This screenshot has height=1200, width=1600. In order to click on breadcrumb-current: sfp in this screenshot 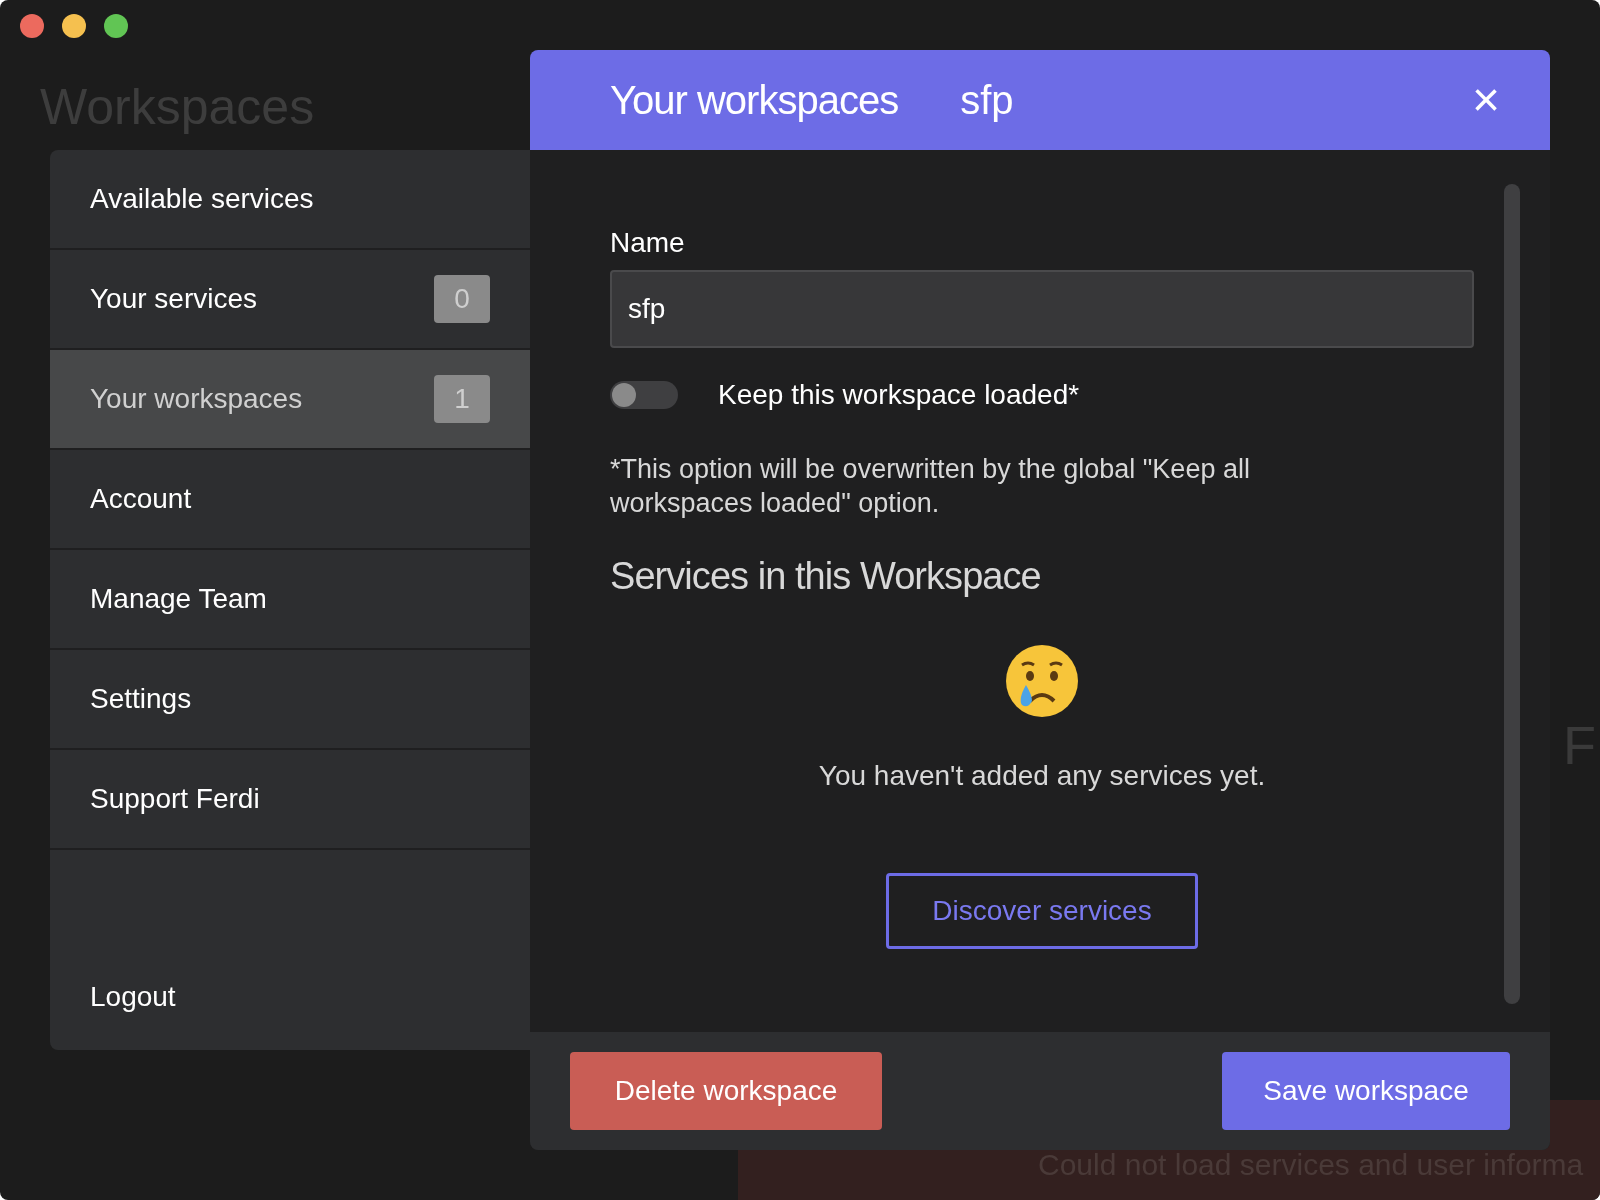, I will do `click(987, 100)`.